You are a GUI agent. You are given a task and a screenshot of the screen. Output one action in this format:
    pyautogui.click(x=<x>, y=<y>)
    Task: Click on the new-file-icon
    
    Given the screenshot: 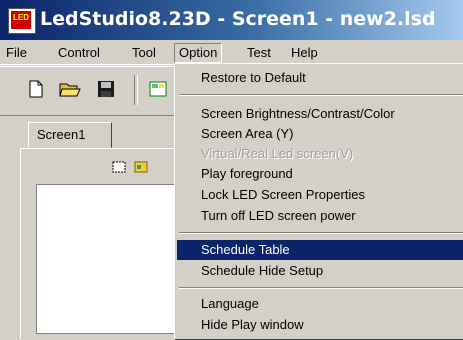 What is the action you would take?
    pyautogui.click(x=36, y=89)
    